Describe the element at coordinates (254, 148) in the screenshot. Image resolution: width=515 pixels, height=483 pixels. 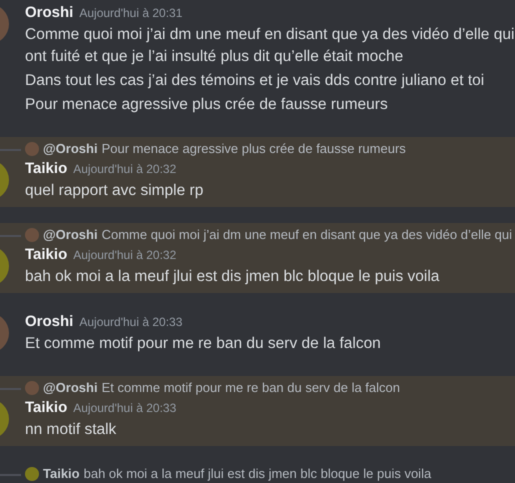
I see `reply-preview: Pour menace agressive plus crée de fausse rumeurs` at that location.